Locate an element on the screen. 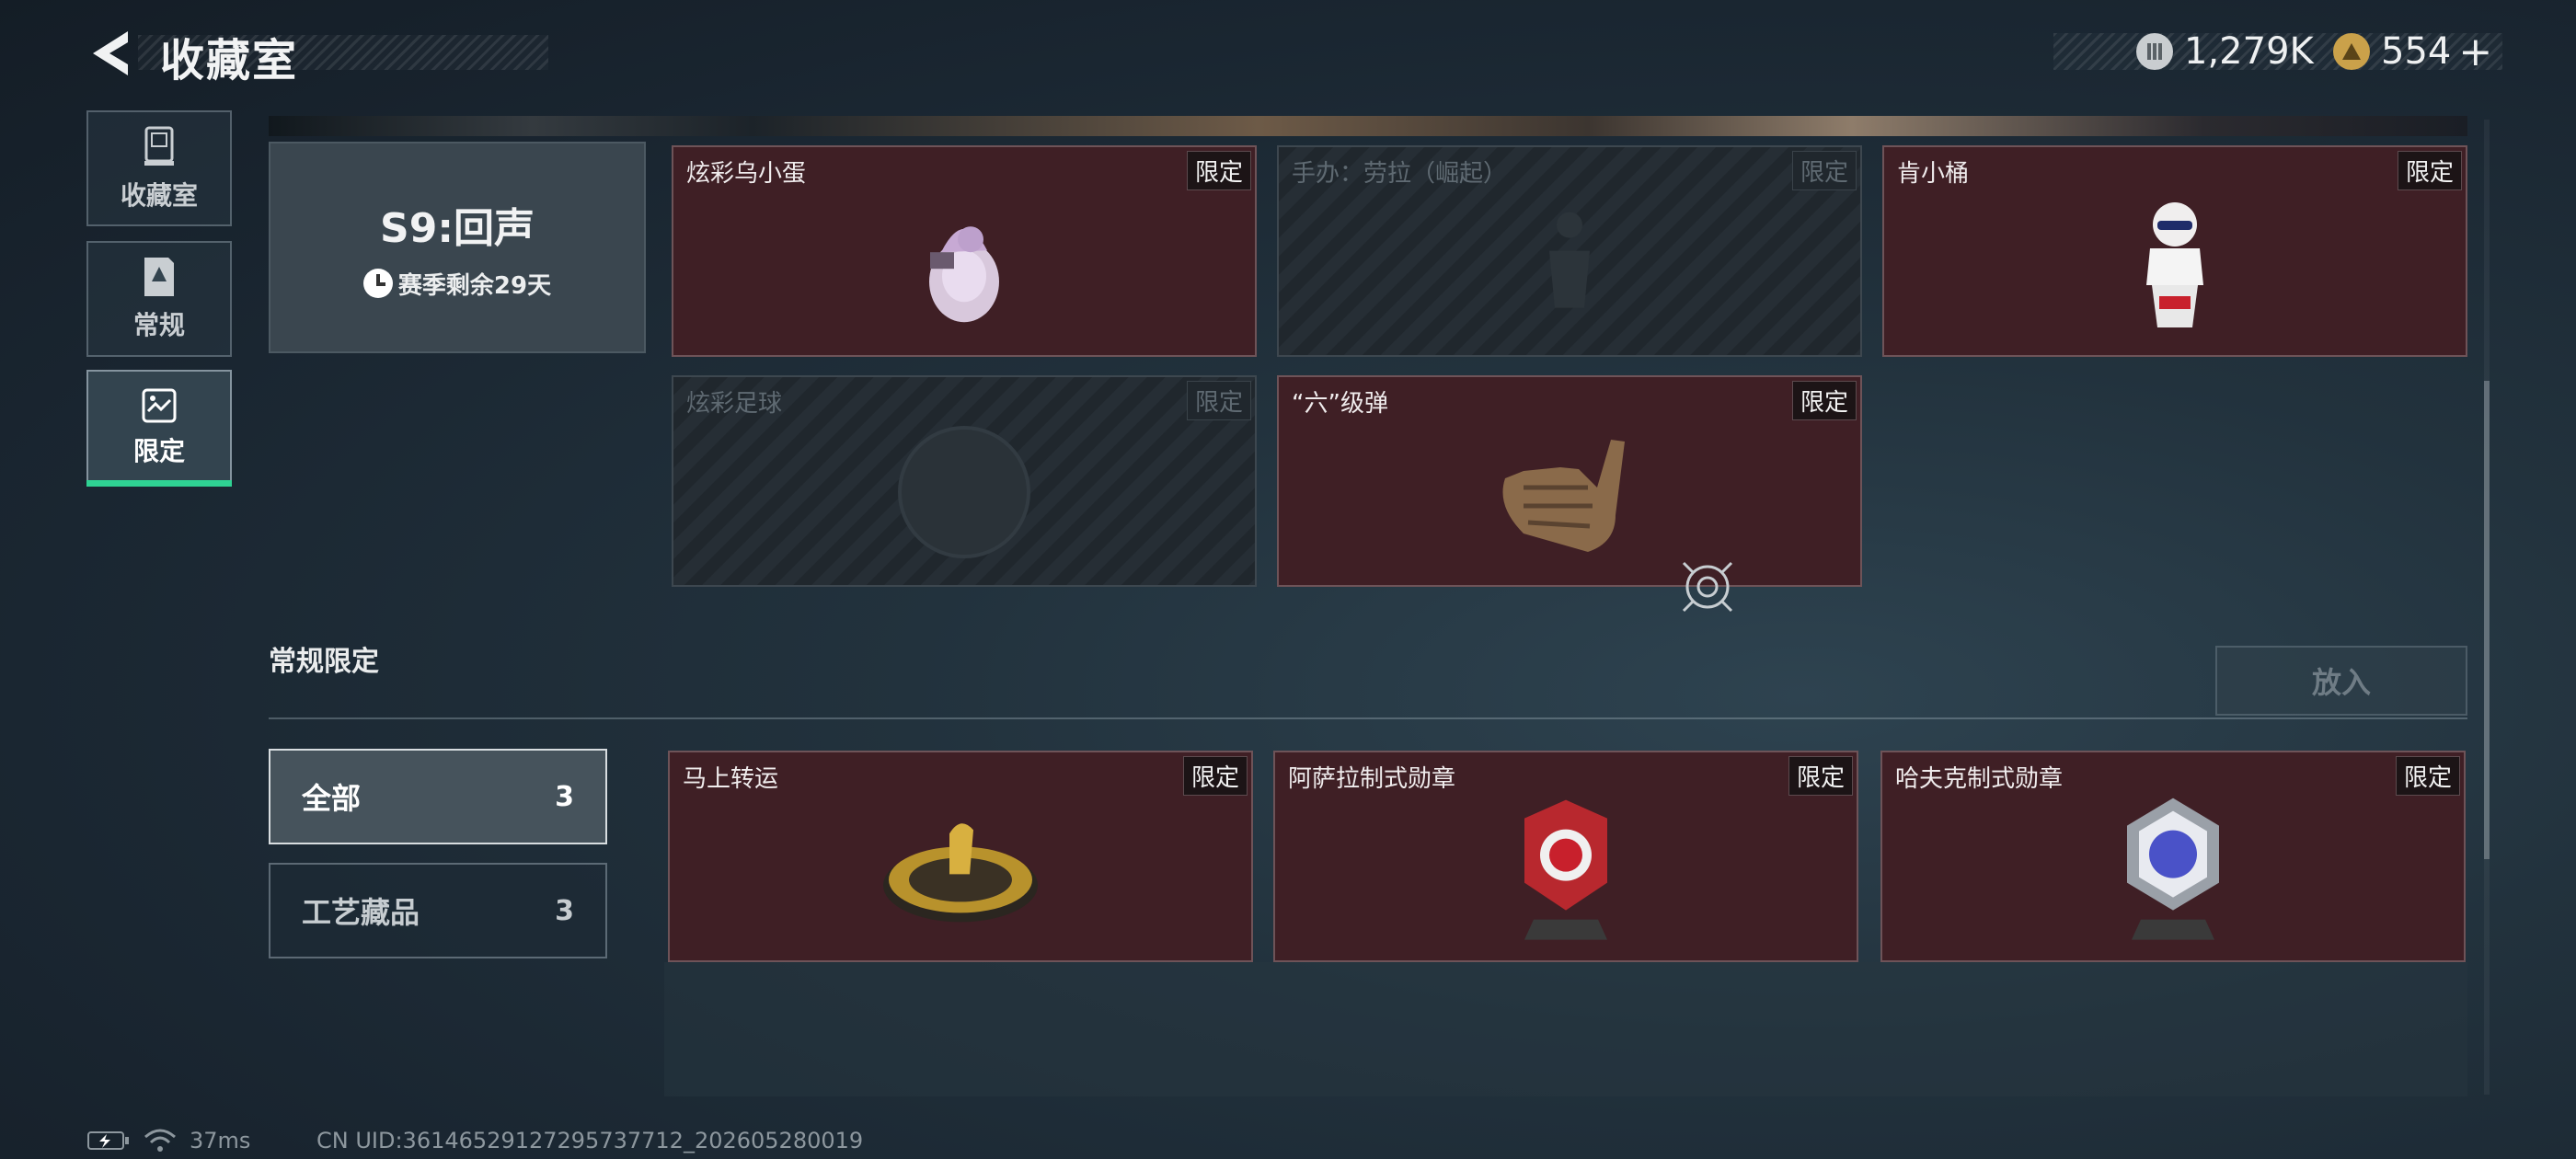  item-name: 炫彩足球 is located at coordinates (734, 404).